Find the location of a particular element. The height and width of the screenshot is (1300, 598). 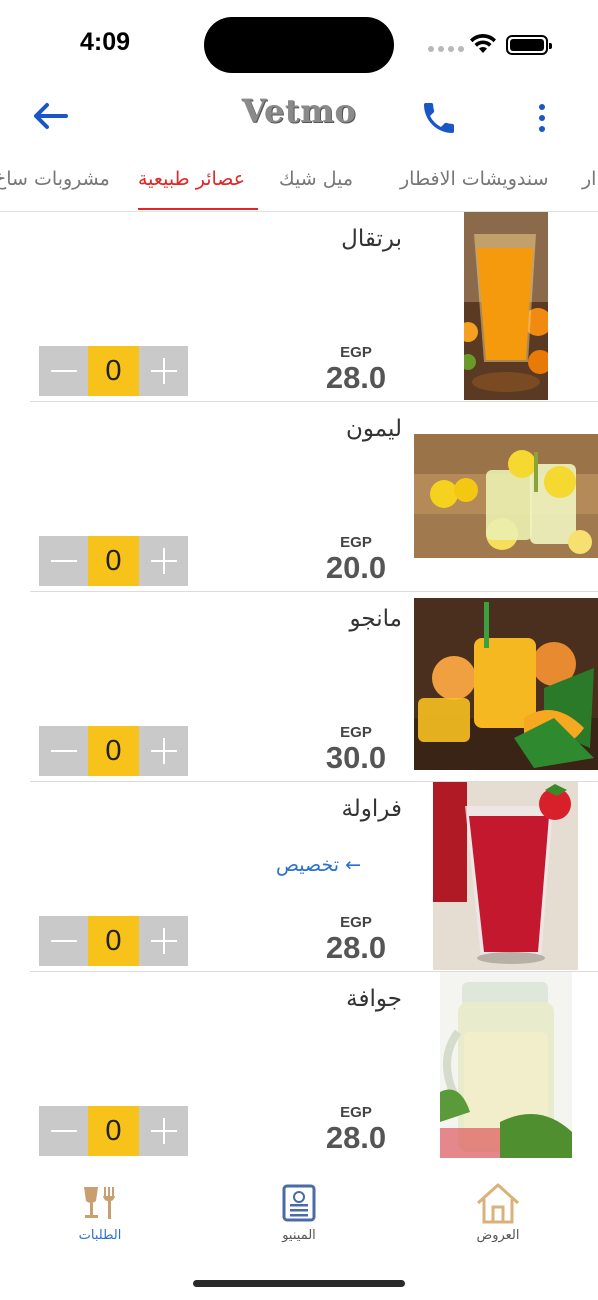

bottom-navigation: الطلبات المينيو العروض is located at coordinates (299, 1229).